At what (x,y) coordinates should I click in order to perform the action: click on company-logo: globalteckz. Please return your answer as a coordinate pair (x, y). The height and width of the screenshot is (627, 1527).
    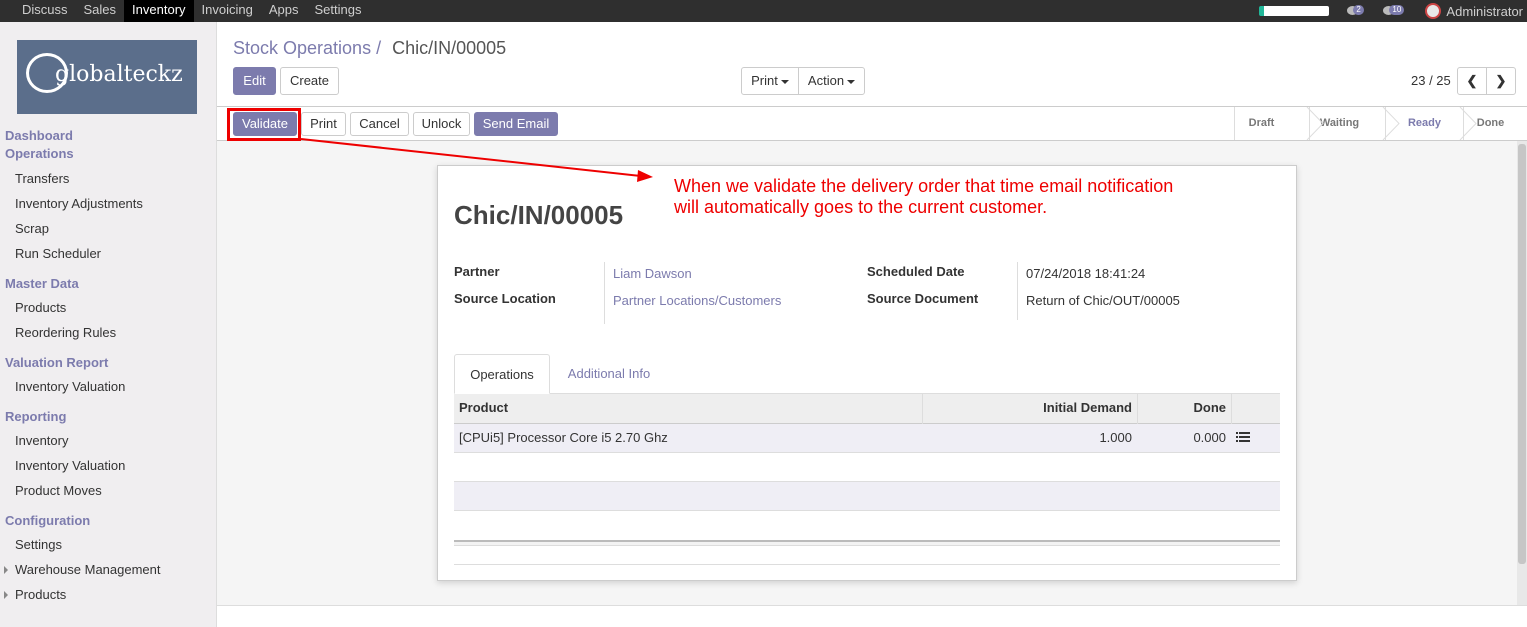
    Looking at the image, I should click on (107, 77).